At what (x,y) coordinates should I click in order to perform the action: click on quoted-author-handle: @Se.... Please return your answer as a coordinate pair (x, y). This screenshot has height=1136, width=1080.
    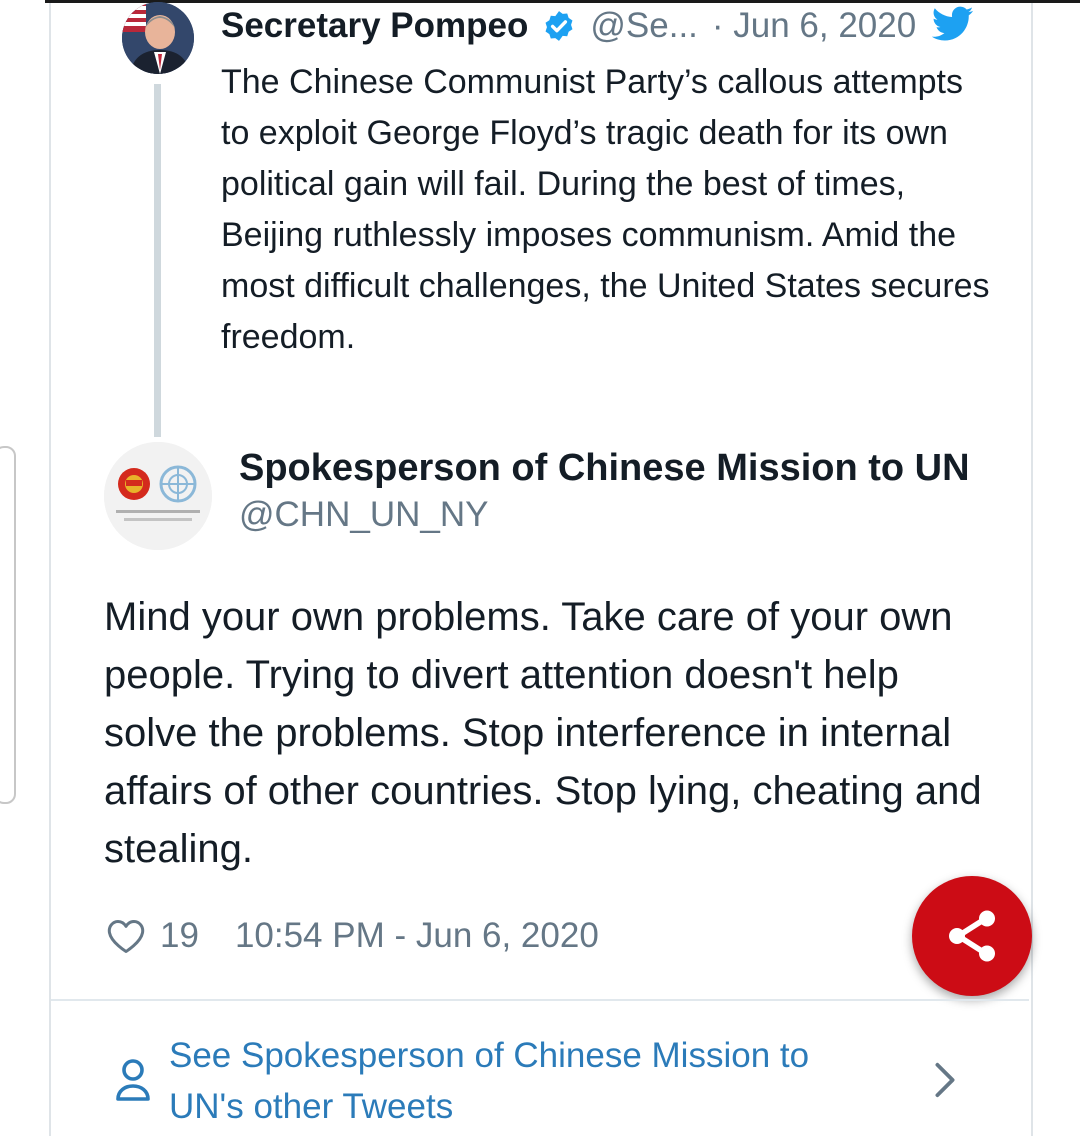
    Looking at the image, I should click on (644, 26).